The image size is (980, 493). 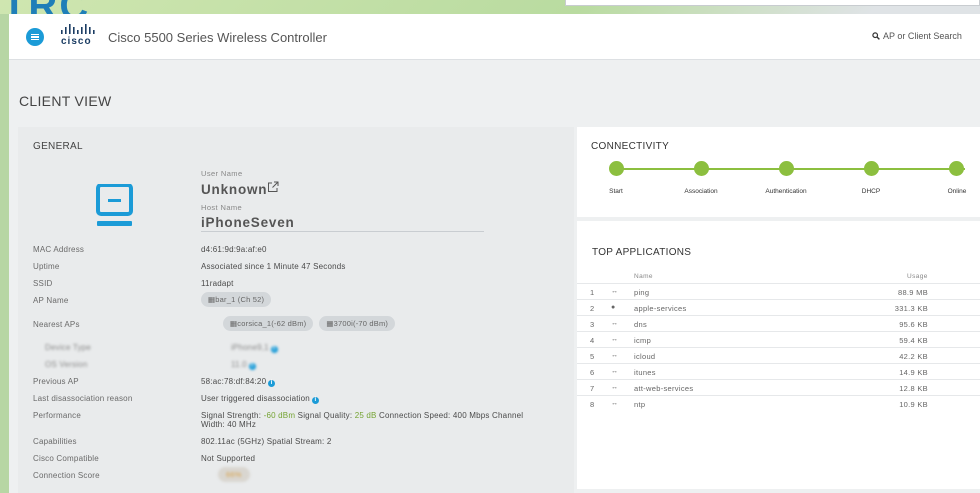 I want to click on ssid-label: SSID, so click(x=43, y=283).